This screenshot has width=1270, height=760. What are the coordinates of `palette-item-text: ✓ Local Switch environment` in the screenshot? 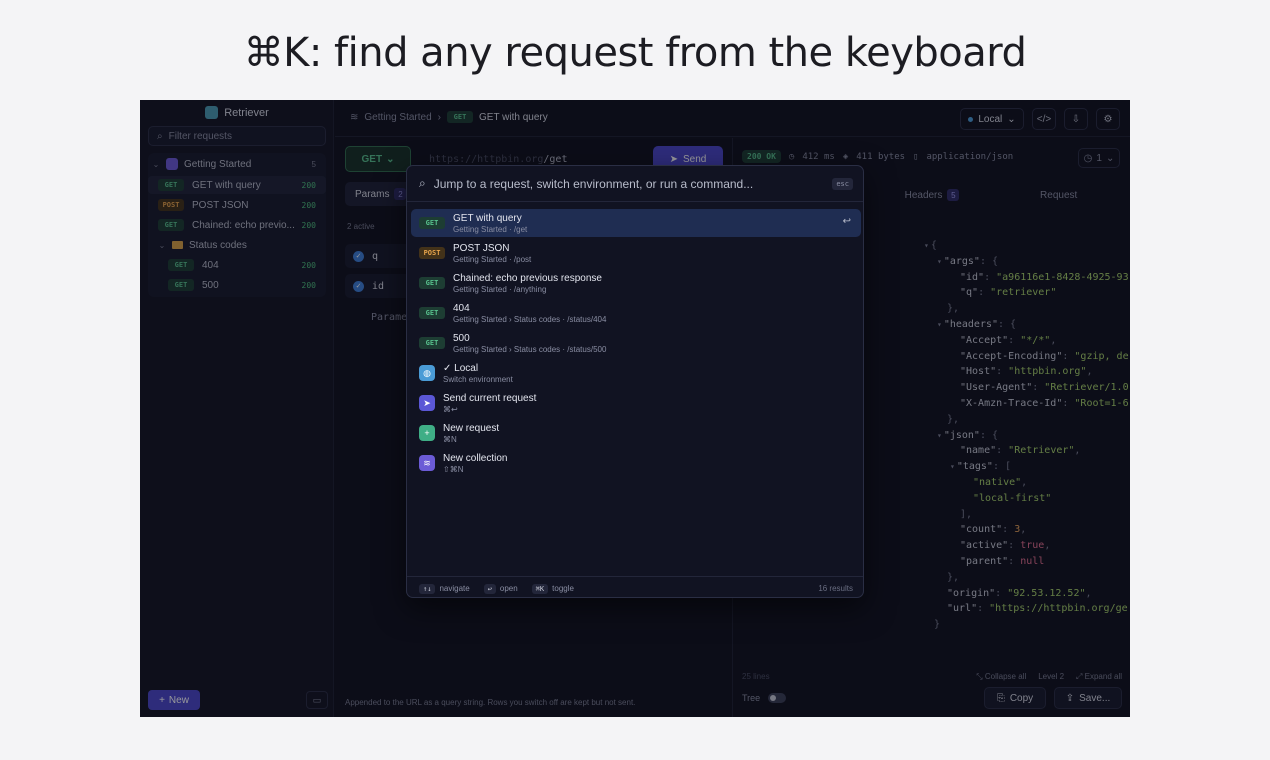 It's located at (478, 373).